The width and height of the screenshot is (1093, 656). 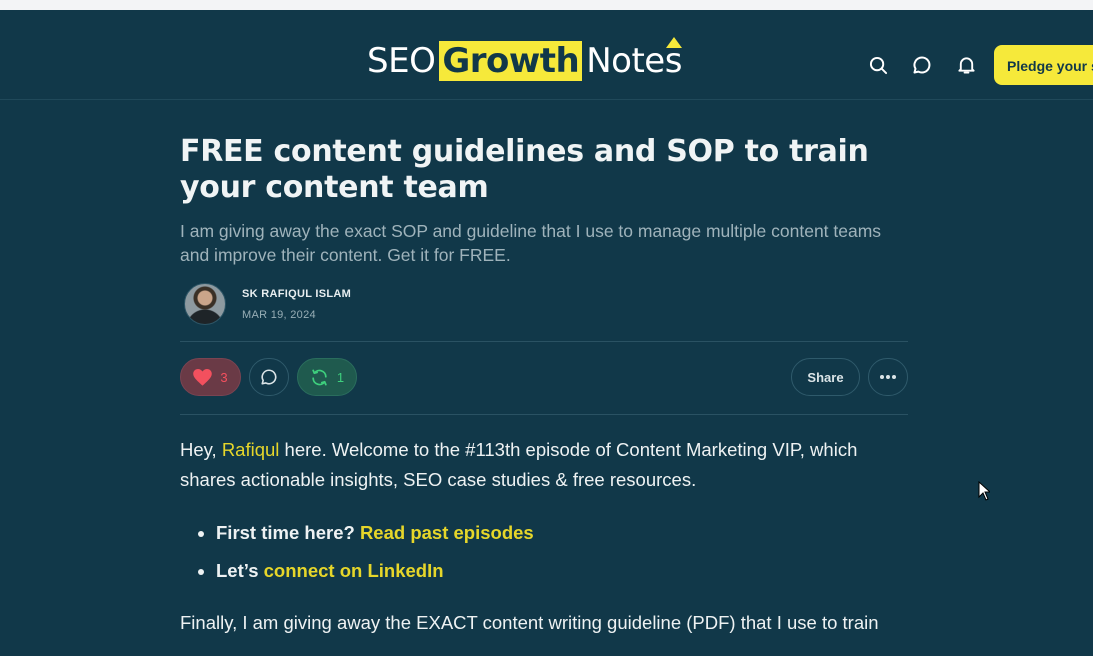 I want to click on logo-word-seo: SEO, so click(x=401, y=61).